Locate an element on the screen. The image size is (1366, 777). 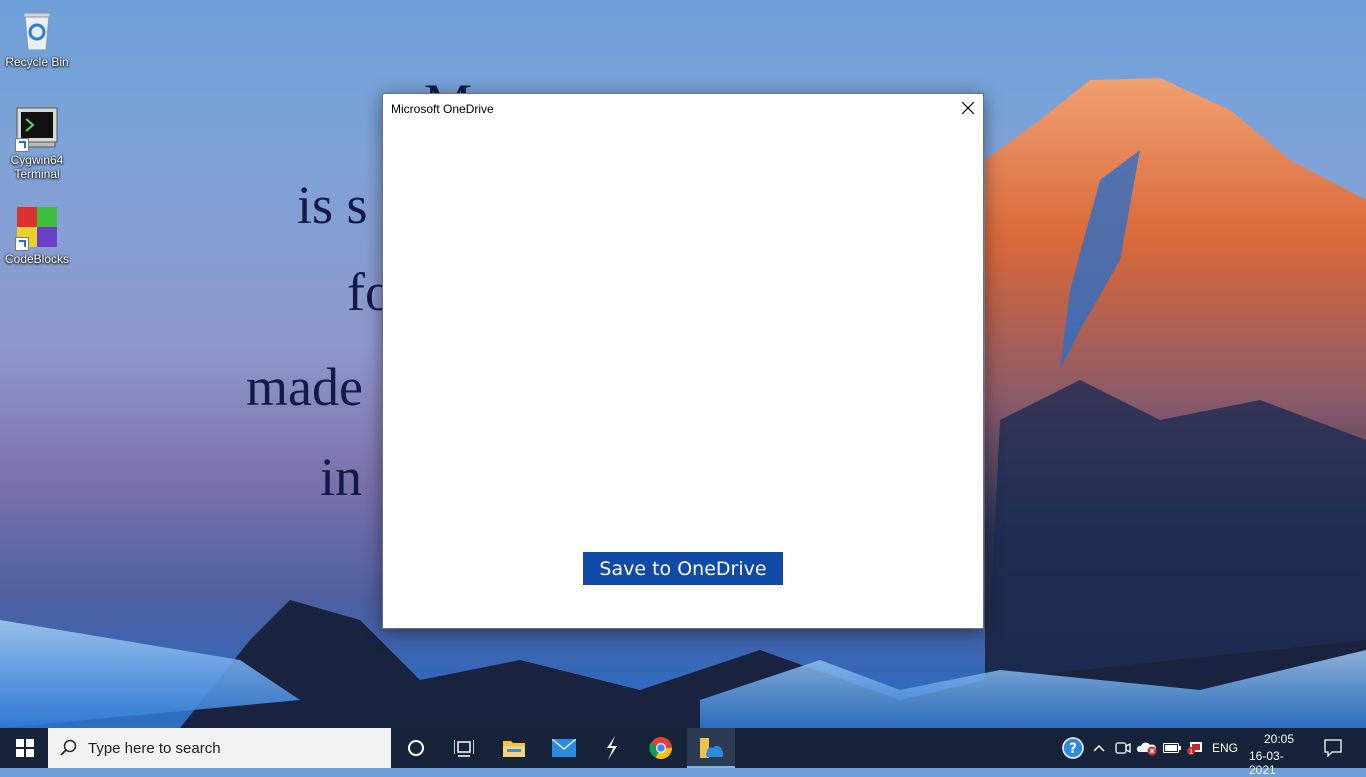
onedrive-error-icon is located at coordinates (1146, 749).